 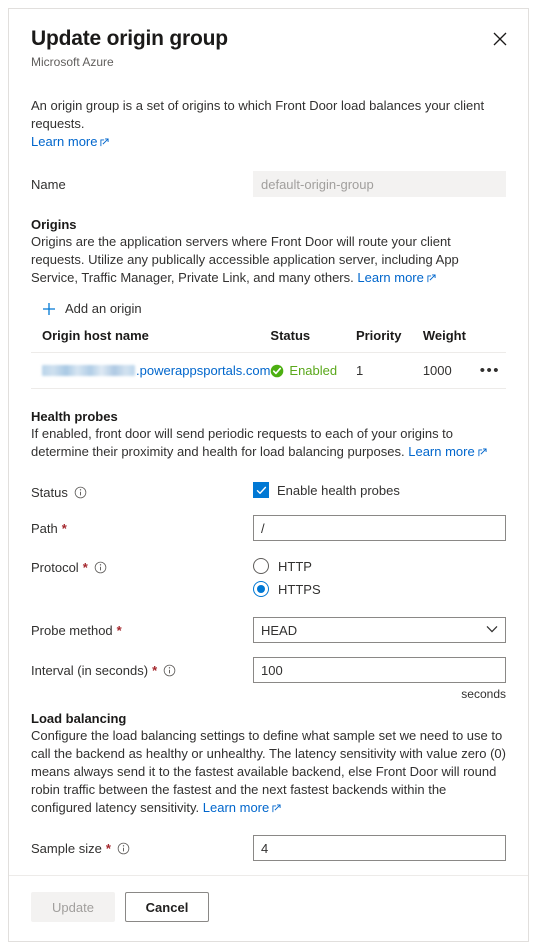 I want to click on interval-row: Interval (in seconds) * seconds, so click(x=268, y=679).